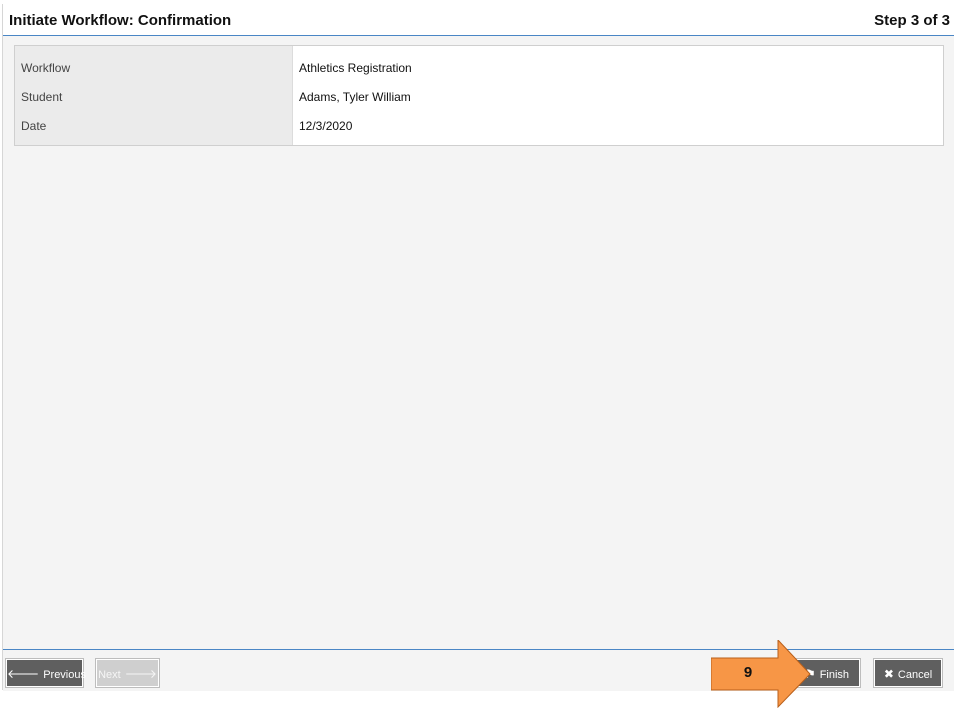 Image resolution: width=954 pixels, height=712 pixels. What do you see at coordinates (888, 674) in the screenshot?
I see `x-icon: ✖` at bounding box center [888, 674].